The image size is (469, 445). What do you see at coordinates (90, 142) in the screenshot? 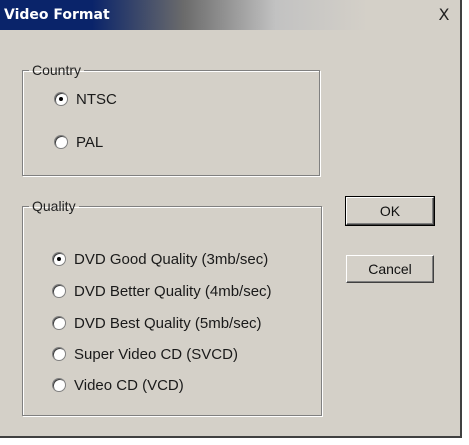
I see `radio-pal-label: PAL` at bounding box center [90, 142].